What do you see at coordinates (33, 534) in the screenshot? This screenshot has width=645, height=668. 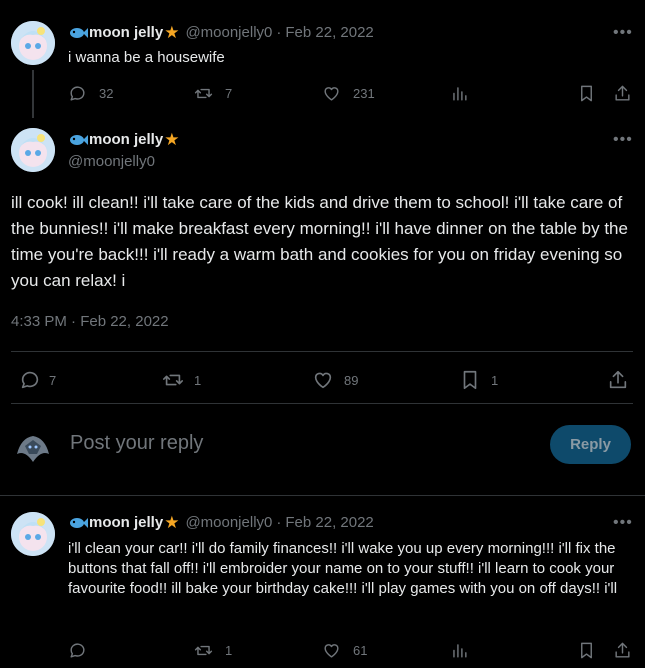 I see `avatar-tweet3` at bounding box center [33, 534].